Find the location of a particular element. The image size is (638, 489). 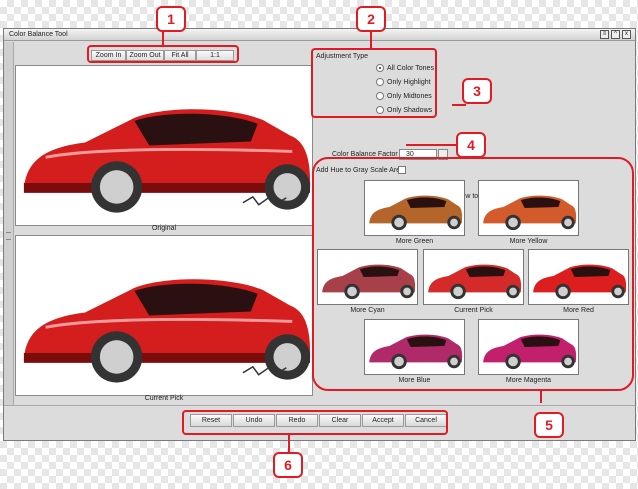

menu-icon: ≡ is located at coordinates (604, 34).